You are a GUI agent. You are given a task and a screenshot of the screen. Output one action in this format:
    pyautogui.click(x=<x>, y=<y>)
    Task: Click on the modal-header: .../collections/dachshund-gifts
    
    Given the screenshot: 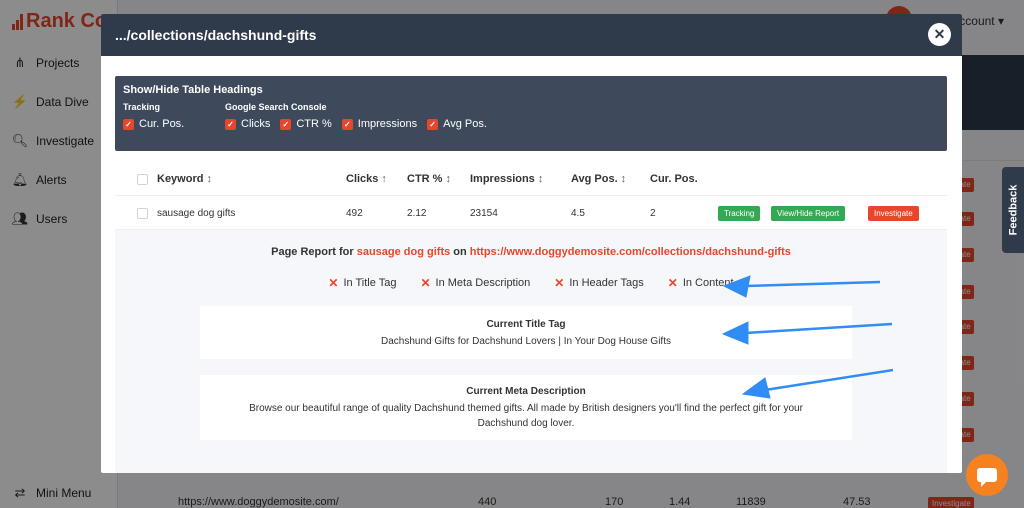 What is the action you would take?
    pyautogui.click(x=531, y=35)
    